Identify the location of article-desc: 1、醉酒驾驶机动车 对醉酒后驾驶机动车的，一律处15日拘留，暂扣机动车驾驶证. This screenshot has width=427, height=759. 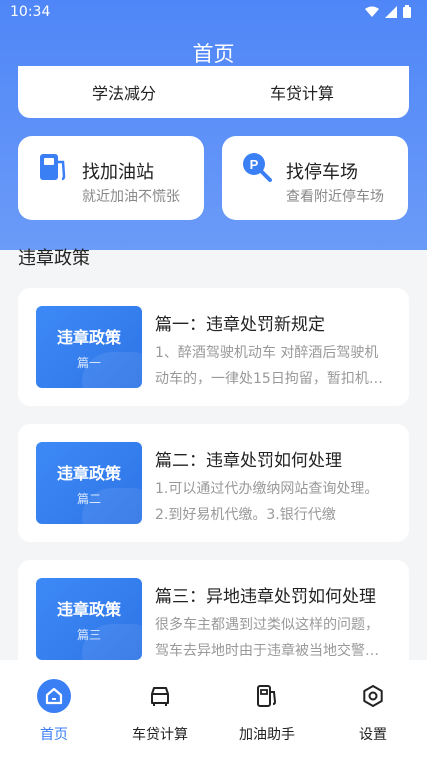
(269, 366).